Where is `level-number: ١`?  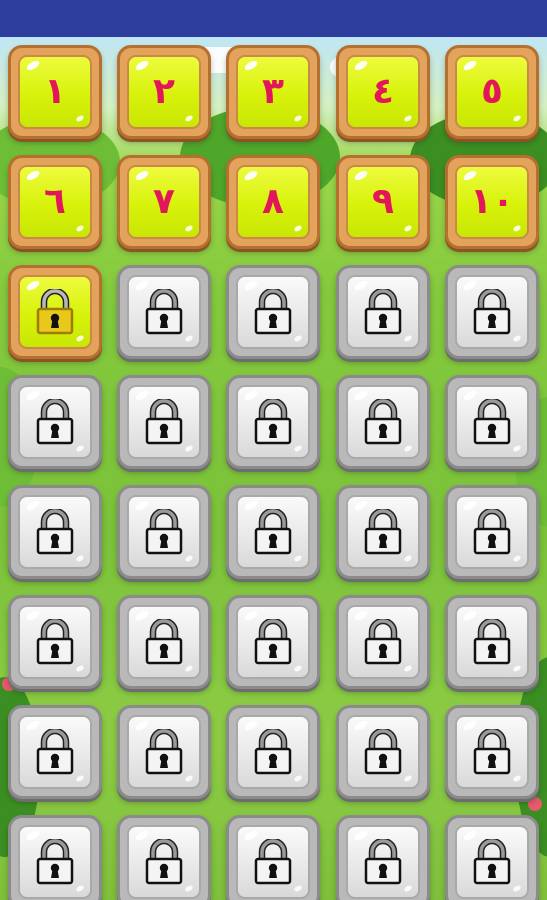 level-number: ١ is located at coordinates (55, 91).